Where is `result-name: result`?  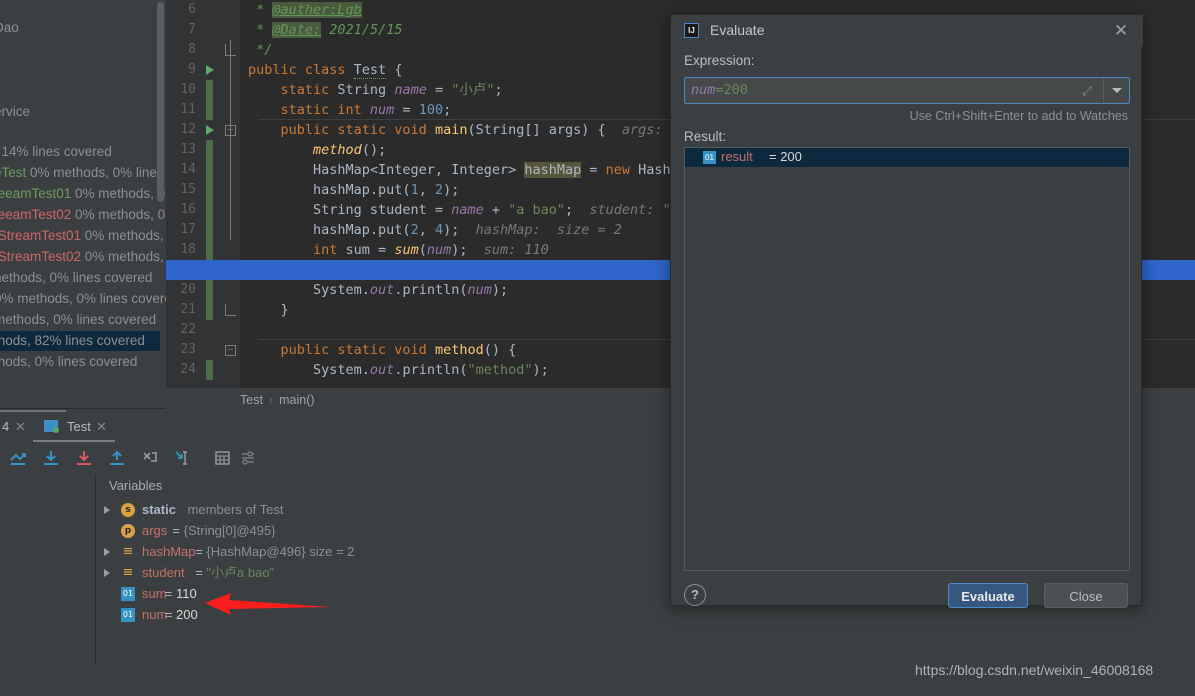
result-name: result is located at coordinates (737, 156).